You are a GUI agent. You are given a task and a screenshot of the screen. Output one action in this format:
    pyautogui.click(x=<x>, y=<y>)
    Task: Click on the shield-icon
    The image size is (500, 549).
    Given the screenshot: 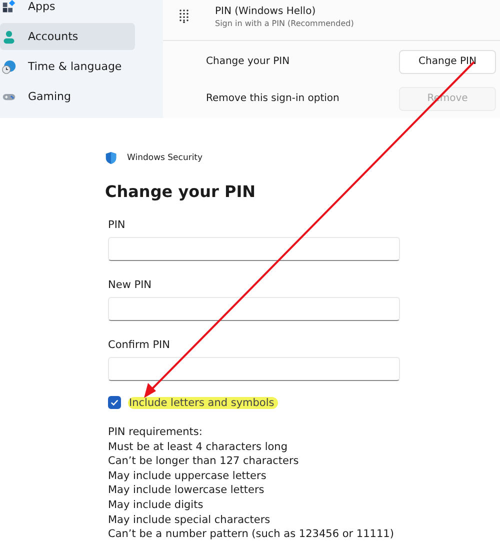 What is the action you would take?
    pyautogui.click(x=111, y=158)
    